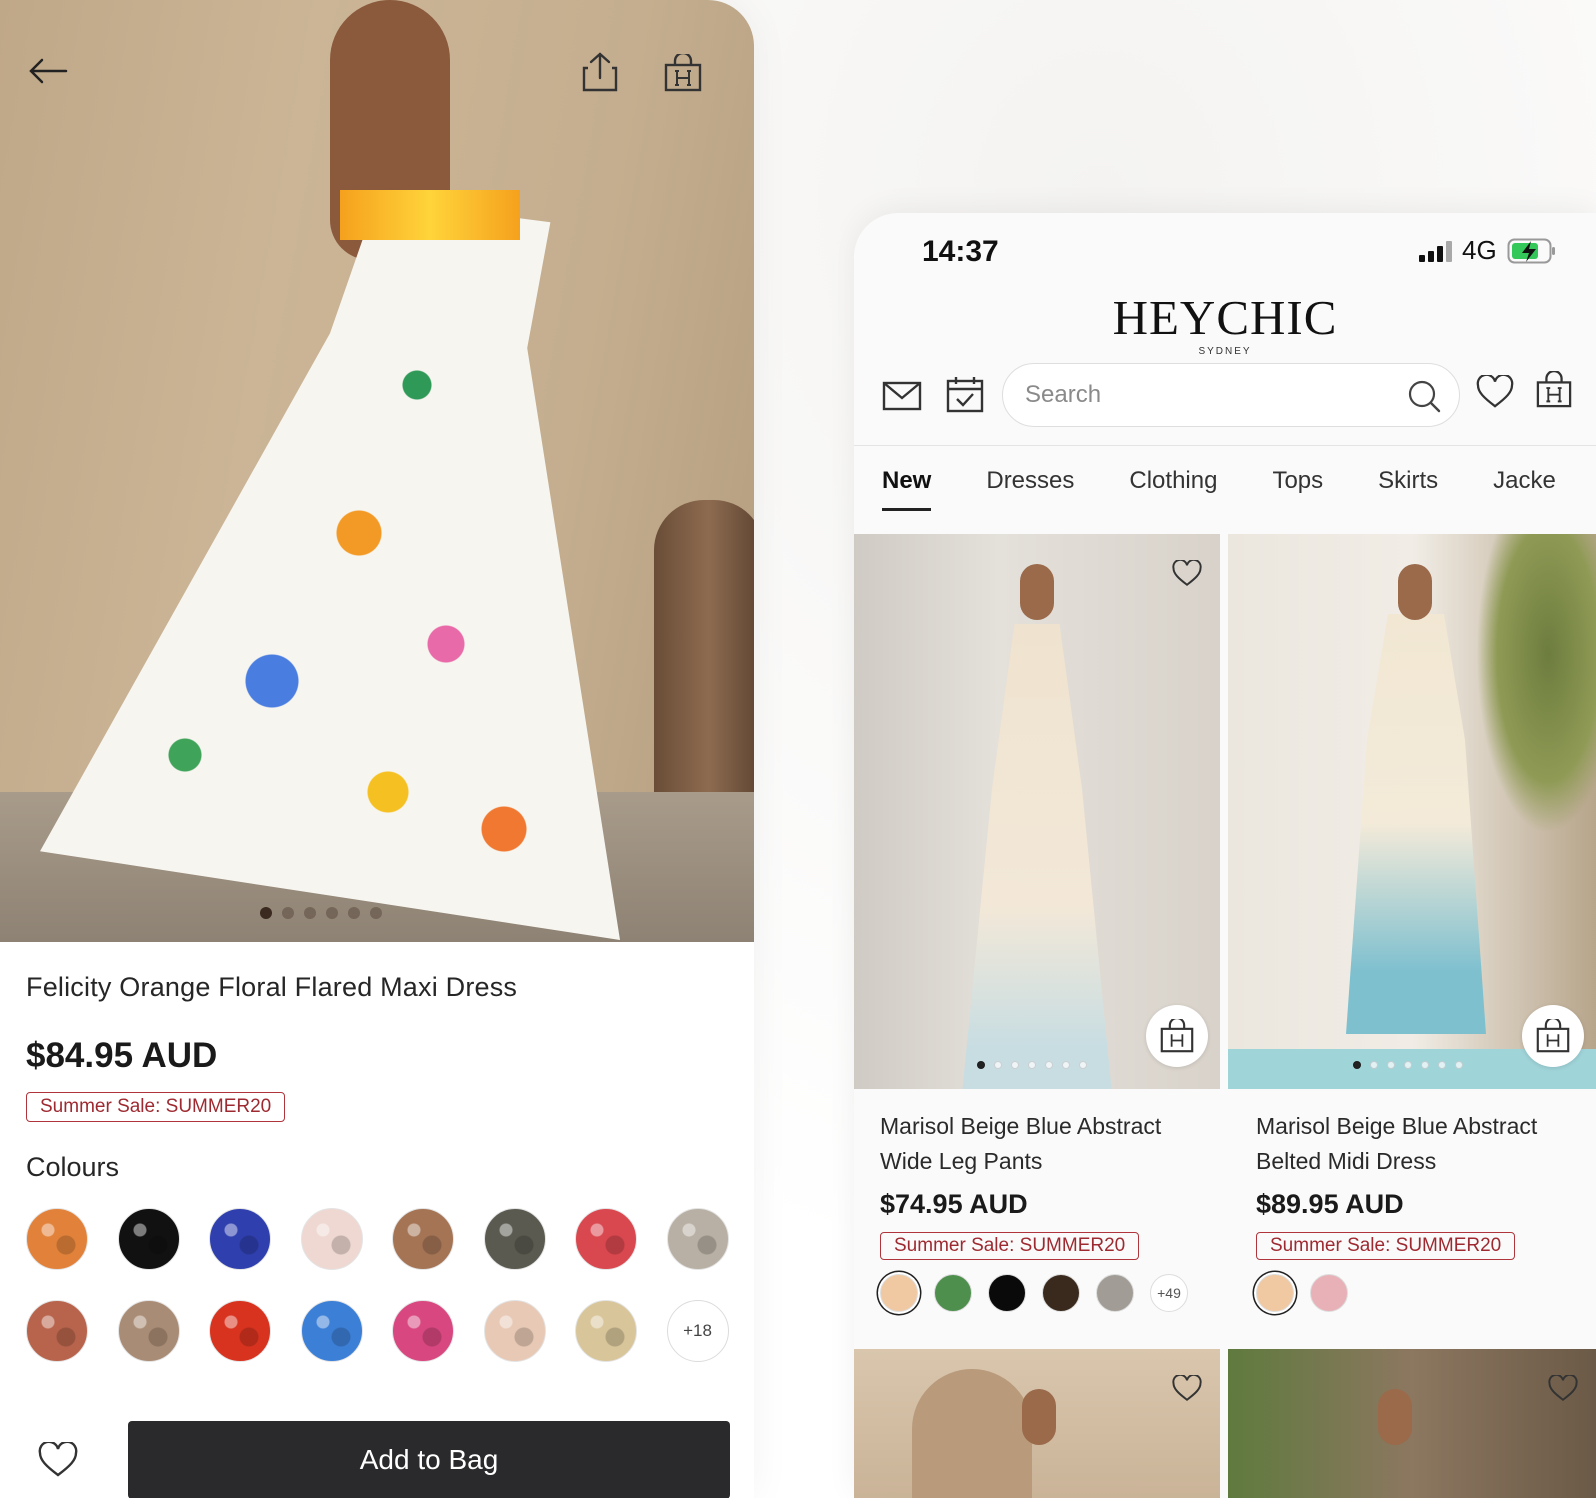 The image size is (1596, 1498). I want to click on back-button, so click(48, 71).